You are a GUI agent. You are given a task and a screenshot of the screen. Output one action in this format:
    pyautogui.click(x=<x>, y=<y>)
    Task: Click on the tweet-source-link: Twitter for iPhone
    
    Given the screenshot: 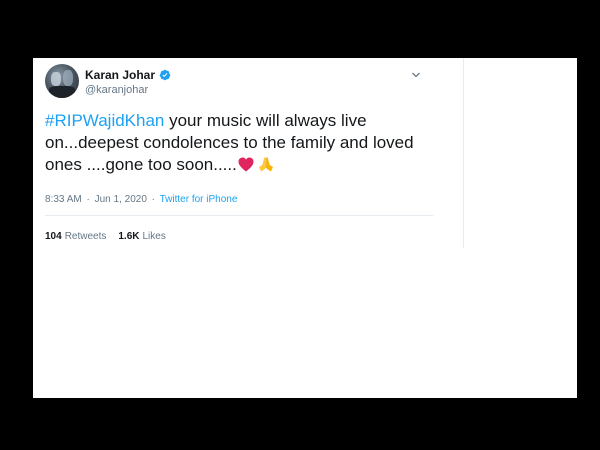 What is the action you would take?
    pyautogui.click(x=199, y=199)
    